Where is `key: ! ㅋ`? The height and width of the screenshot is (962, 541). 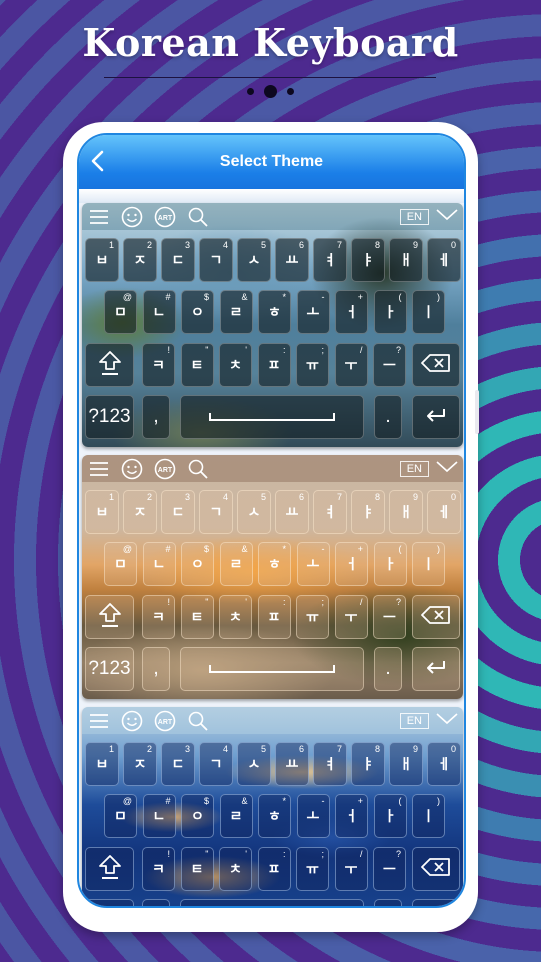
key: ! ㅋ is located at coordinates (158, 869).